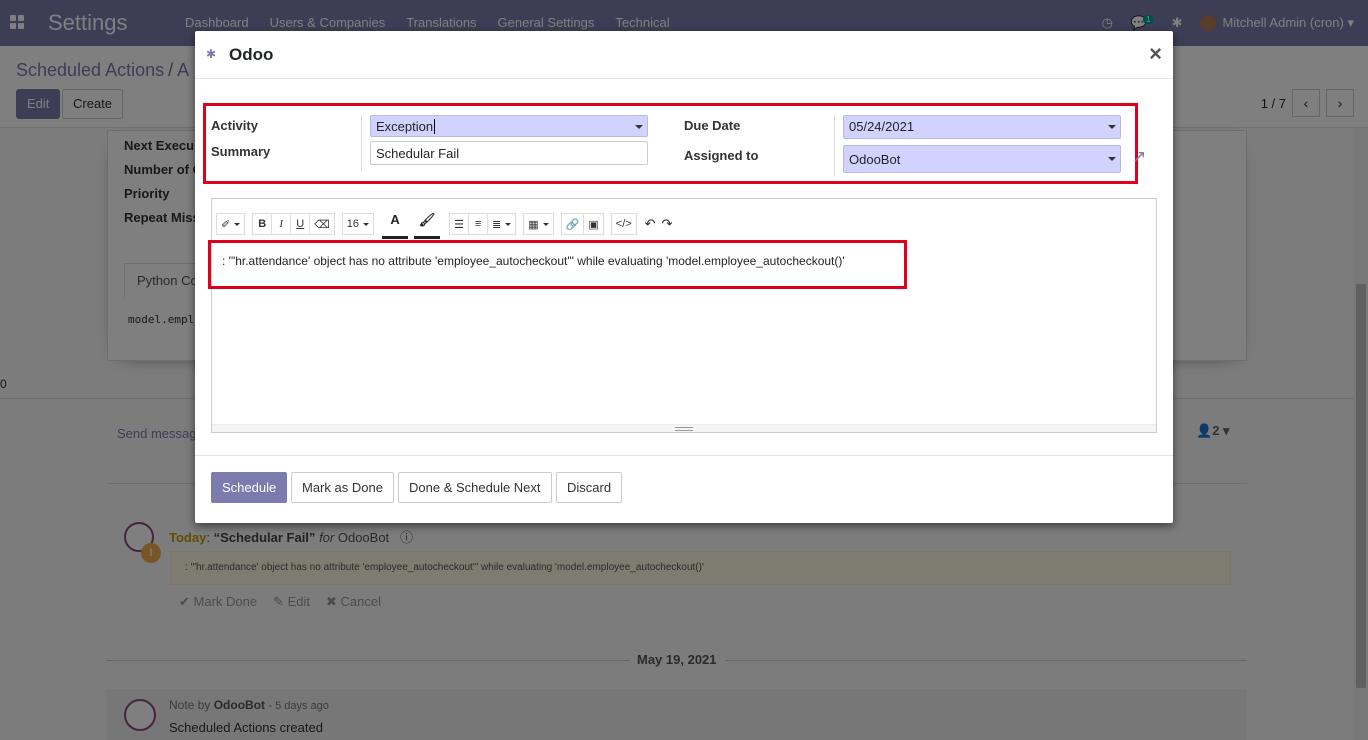 The height and width of the screenshot is (740, 1368). Describe the element at coordinates (572, 224) in the screenshot. I see `link-icon: 🔗` at that location.